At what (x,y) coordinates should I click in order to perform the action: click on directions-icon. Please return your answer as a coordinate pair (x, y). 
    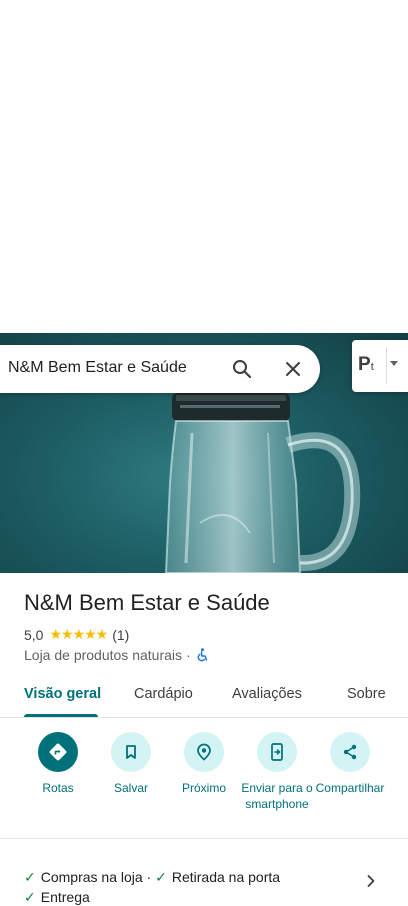
    Looking at the image, I should click on (58, 752).